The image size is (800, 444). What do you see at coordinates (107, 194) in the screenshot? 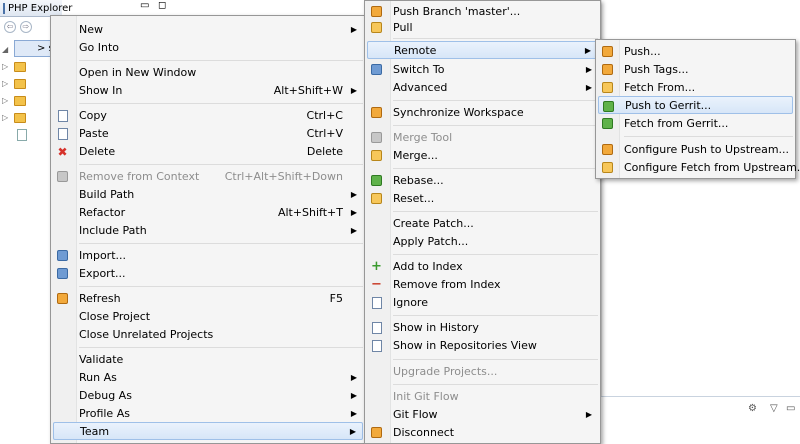
I see `menu-item-label: Build Path` at bounding box center [107, 194].